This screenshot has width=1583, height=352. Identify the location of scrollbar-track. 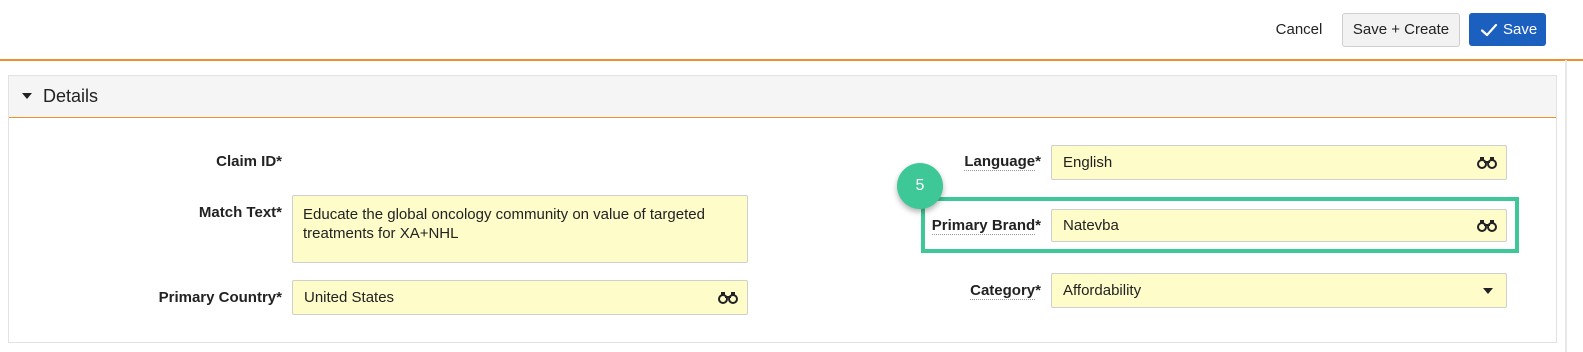
(1566, 206).